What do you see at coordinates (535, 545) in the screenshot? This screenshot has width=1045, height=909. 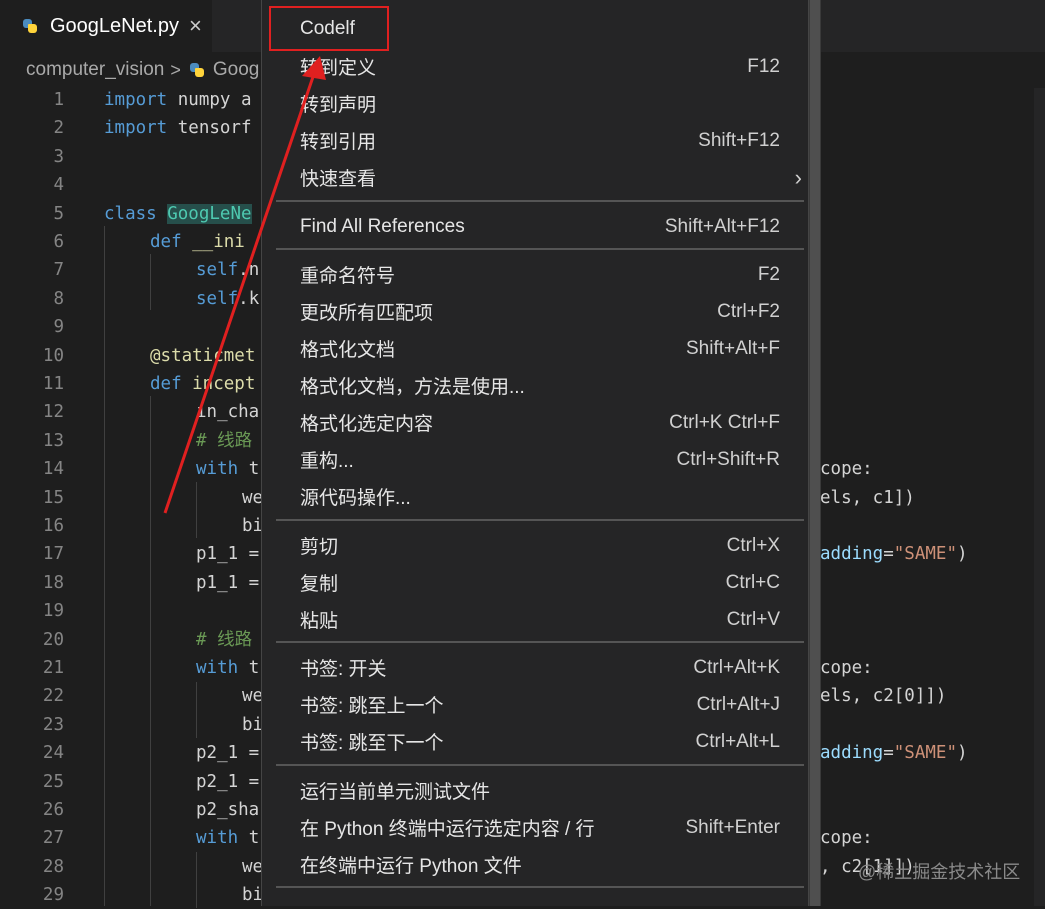 I see `menu-item-cut: 剪切 Ctrl+X` at bounding box center [535, 545].